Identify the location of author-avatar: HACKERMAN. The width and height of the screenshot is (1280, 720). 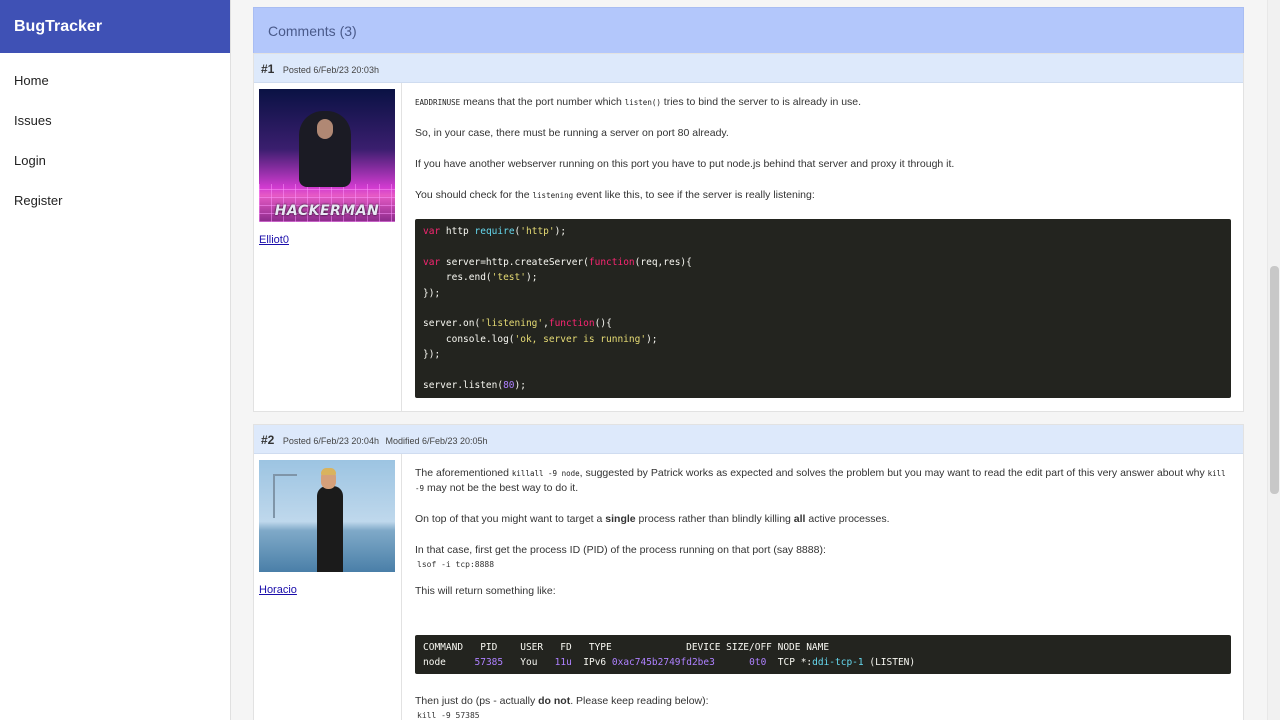
(327, 155).